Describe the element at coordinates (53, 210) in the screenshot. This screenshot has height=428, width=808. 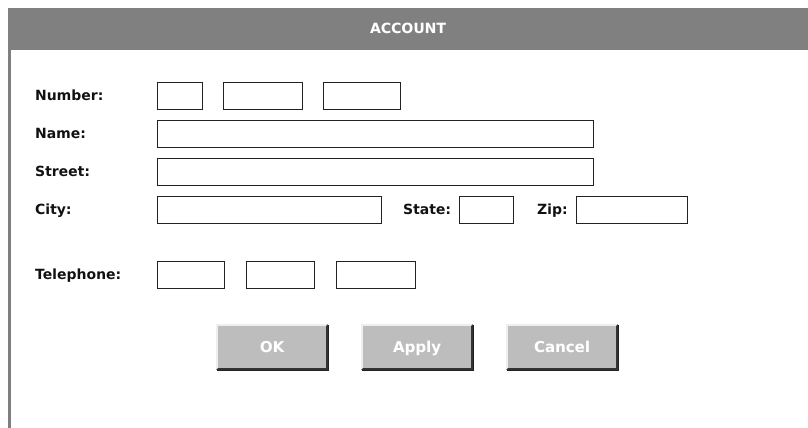
I see `field-label: City:` at that location.